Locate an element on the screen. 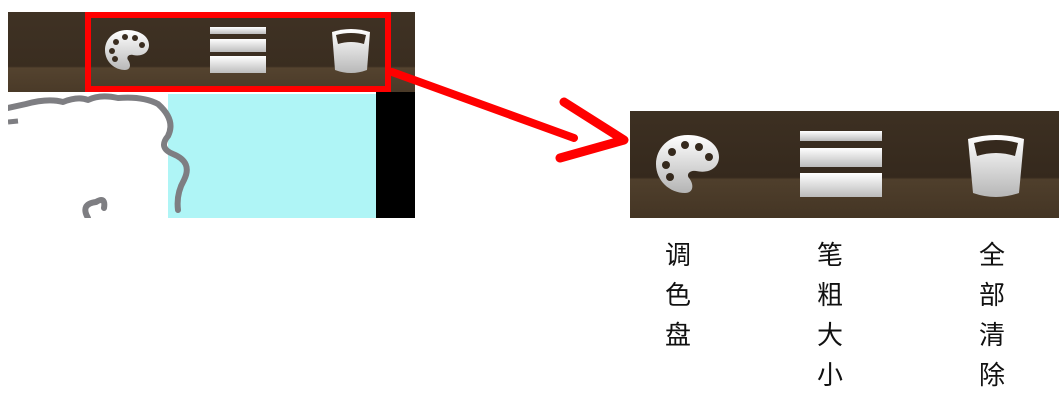 The width and height of the screenshot is (1059, 403). label-char: 色 is located at coordinates (677, 296).